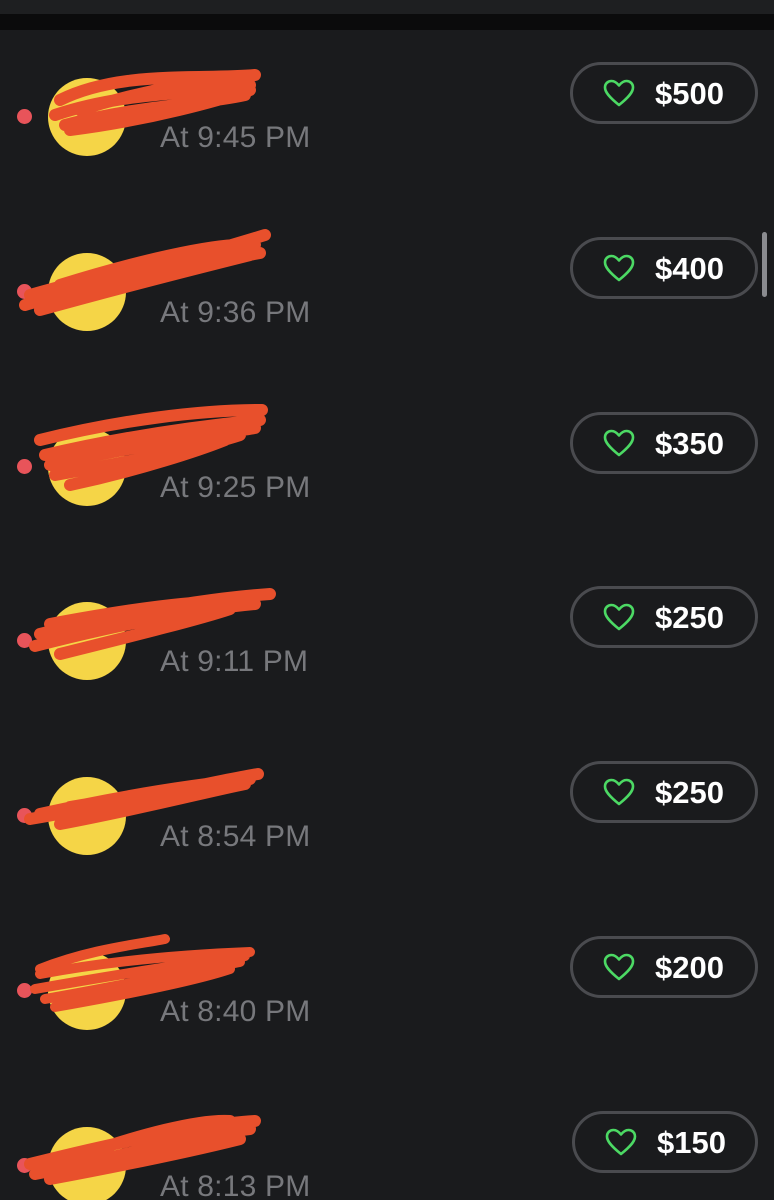  What do you see at coordinates (235, 1011) in the screenshot?
I see `timestamp: At 8:40 PM` at bounding box center [235, 1011].